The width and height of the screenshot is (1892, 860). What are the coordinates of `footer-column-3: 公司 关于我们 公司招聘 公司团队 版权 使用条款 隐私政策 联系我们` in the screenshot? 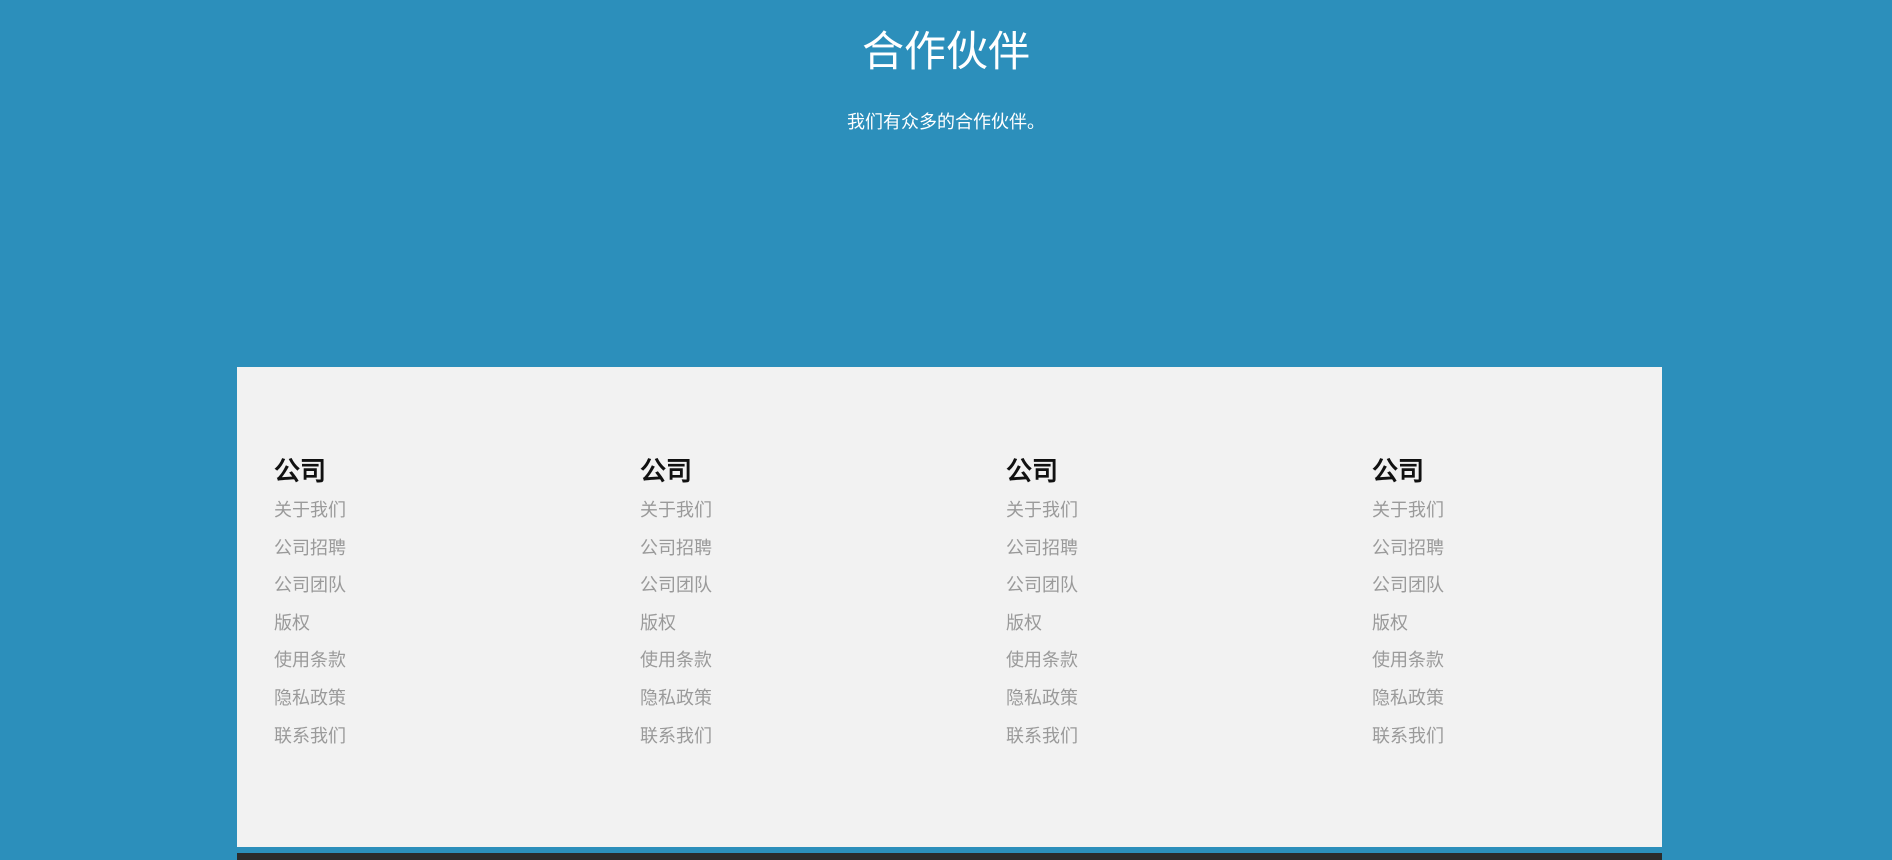 It's located at (1156, 603).